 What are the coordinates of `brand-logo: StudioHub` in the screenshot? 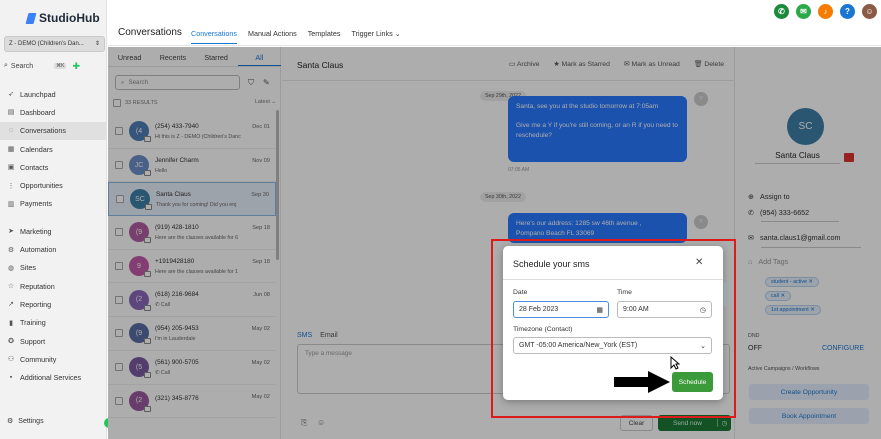 It's located at (62, 18).